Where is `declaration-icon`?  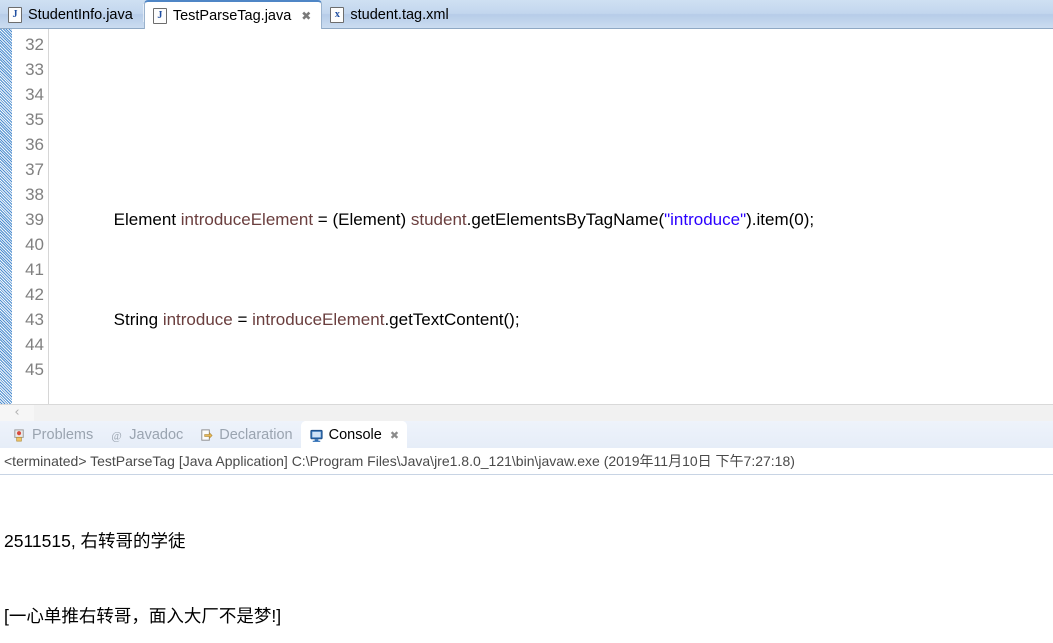
declaration-icon is located at coordinates (207, 434).